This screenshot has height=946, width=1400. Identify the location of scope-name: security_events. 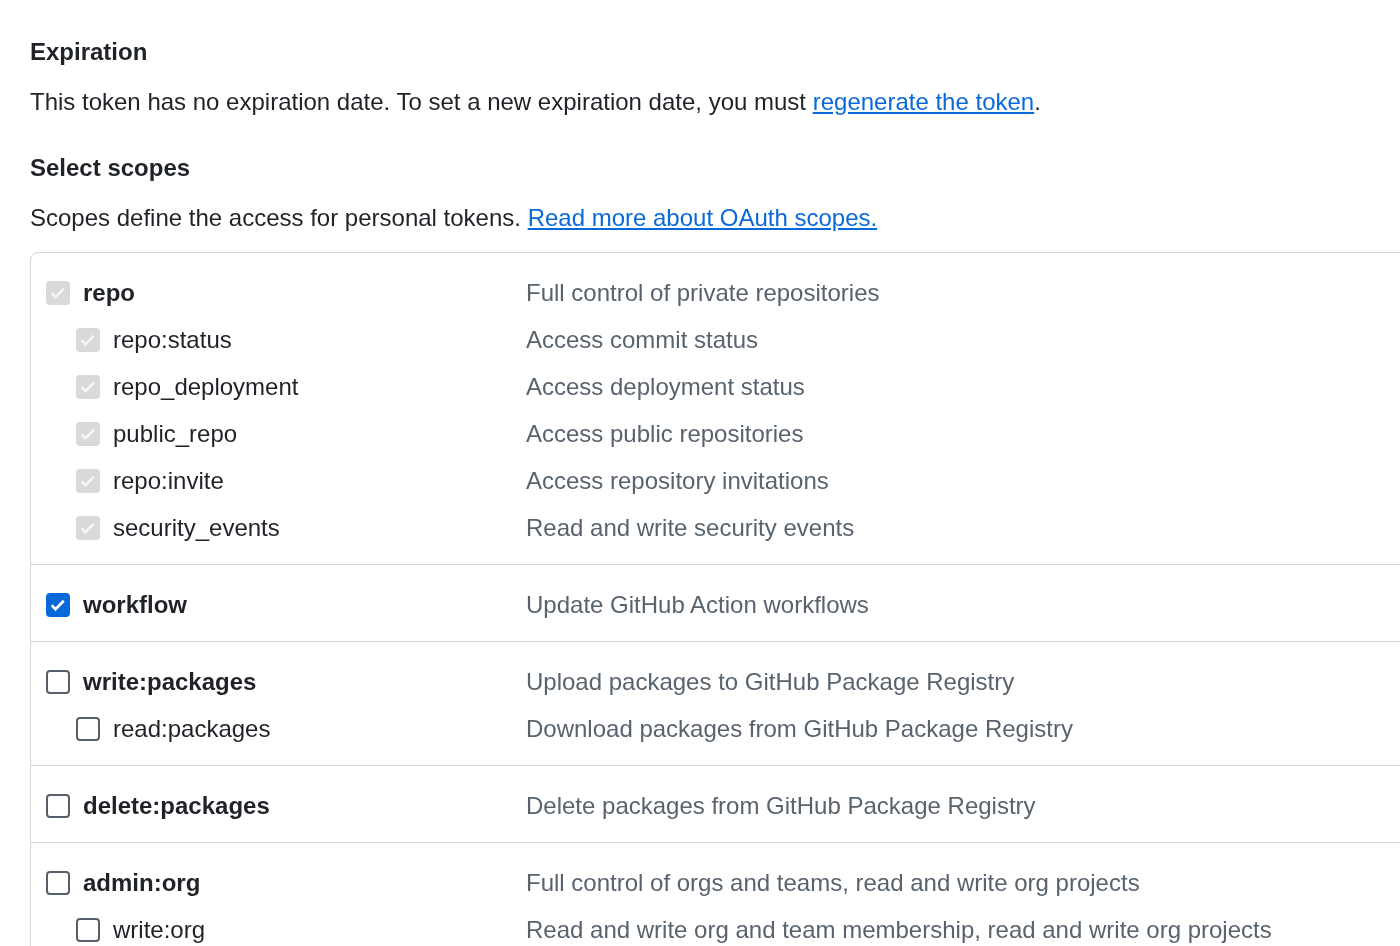
(197, 527).